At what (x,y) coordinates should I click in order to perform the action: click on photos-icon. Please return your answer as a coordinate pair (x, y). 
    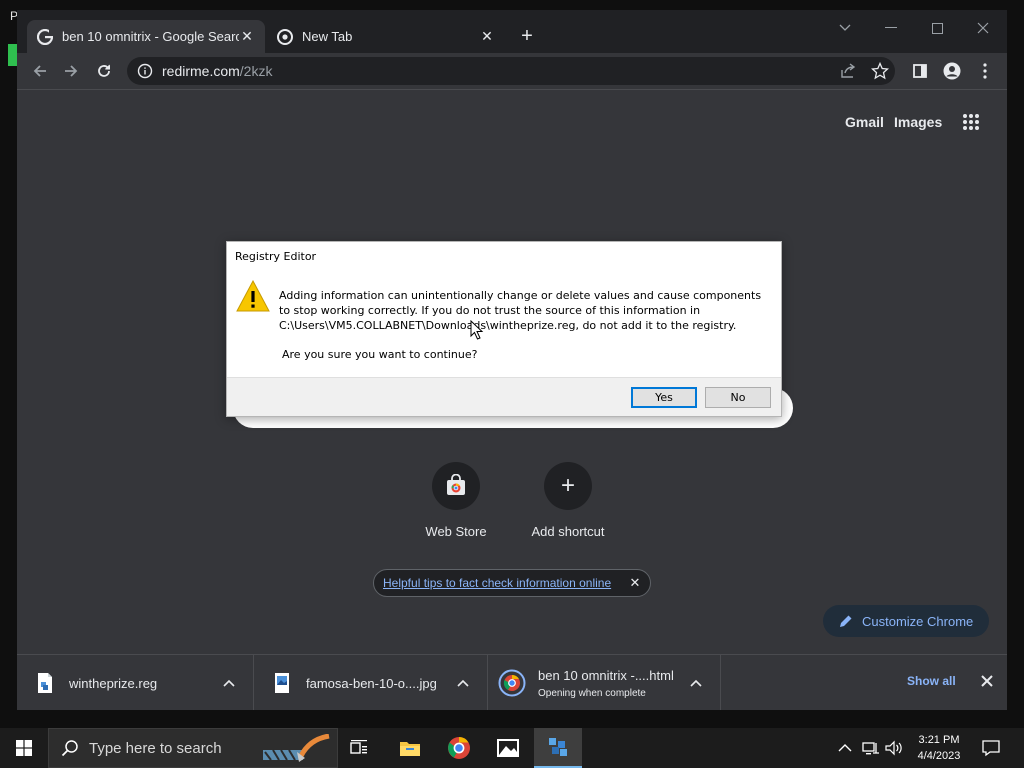
    Looking at the image, I should click on (508, 748).